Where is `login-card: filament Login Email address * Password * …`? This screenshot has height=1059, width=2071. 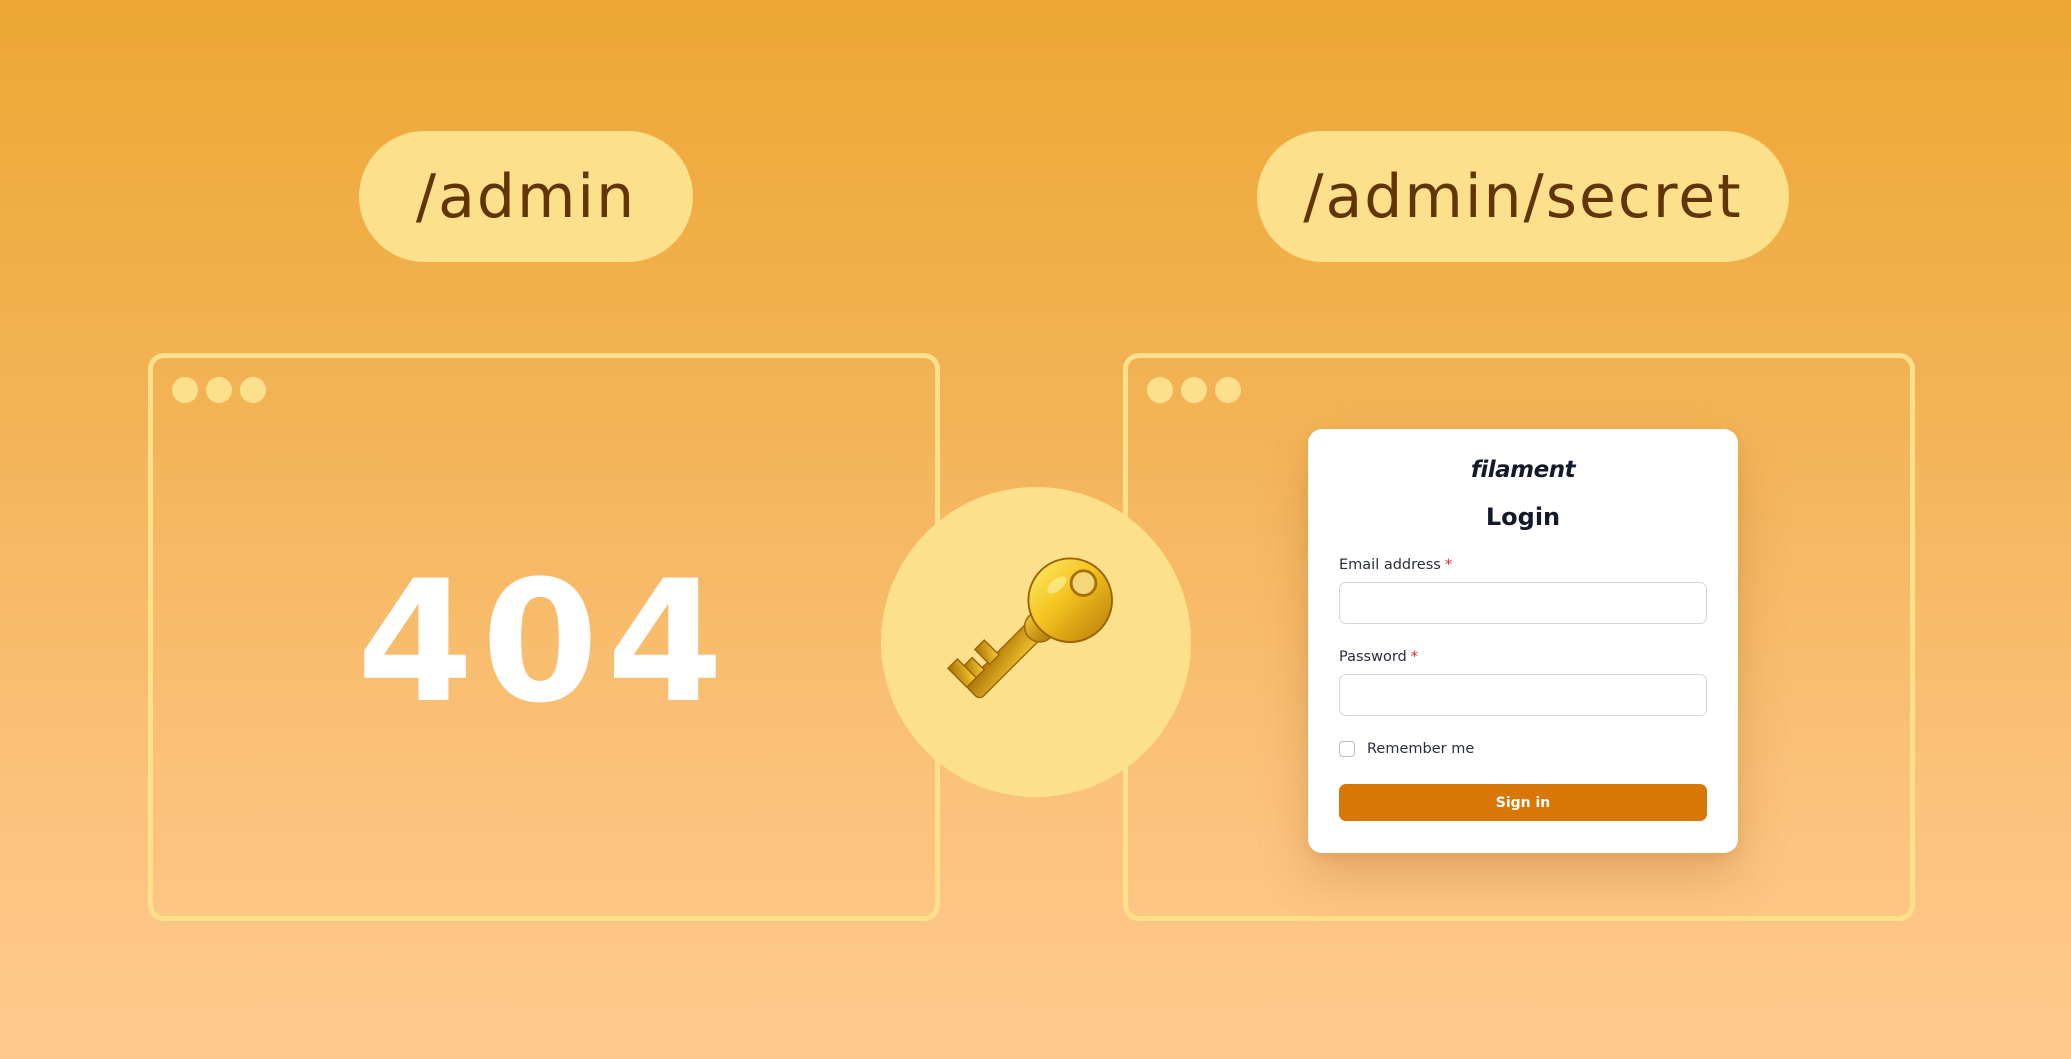
login-card: filament Login Email address * Password * … is located at coordinates (1523, 641).